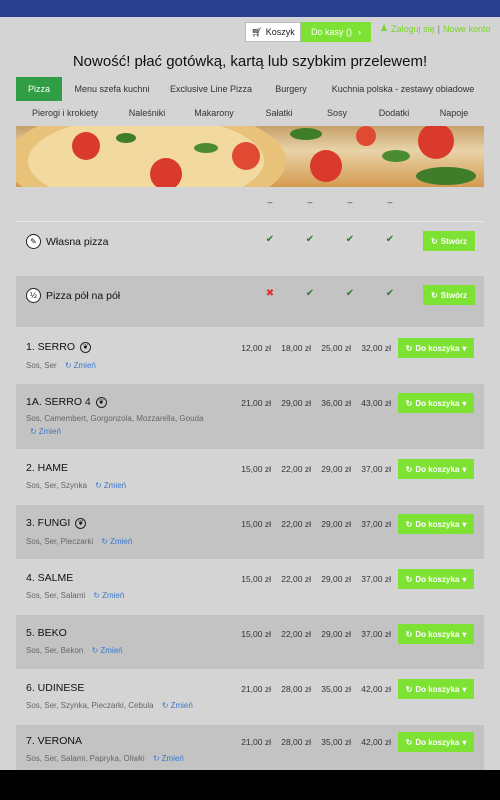 This screenshot has width=500, height=800. What do you see at coordinates (105, 758) in the screenshot?
I see `product-ingredients: Sos, Ser, Salami, Papryka, Oliwki ↻ Zmień` at bounding box center [105, 758].